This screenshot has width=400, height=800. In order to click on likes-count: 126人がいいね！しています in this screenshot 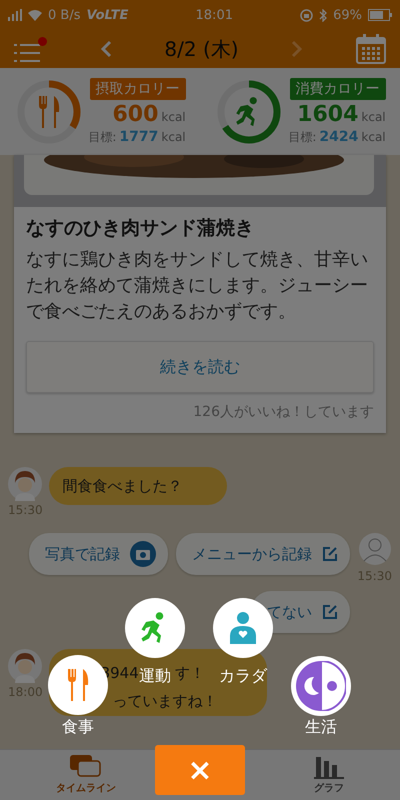, I will do `click(283, 412)`.